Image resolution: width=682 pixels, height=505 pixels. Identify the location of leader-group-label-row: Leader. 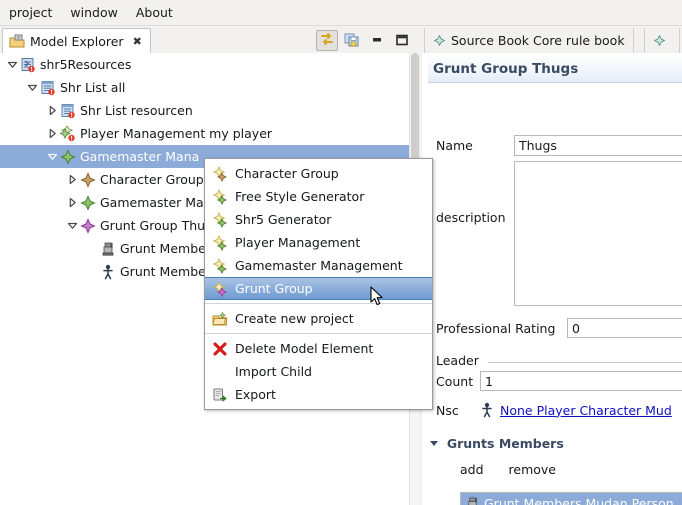
(457, 360).